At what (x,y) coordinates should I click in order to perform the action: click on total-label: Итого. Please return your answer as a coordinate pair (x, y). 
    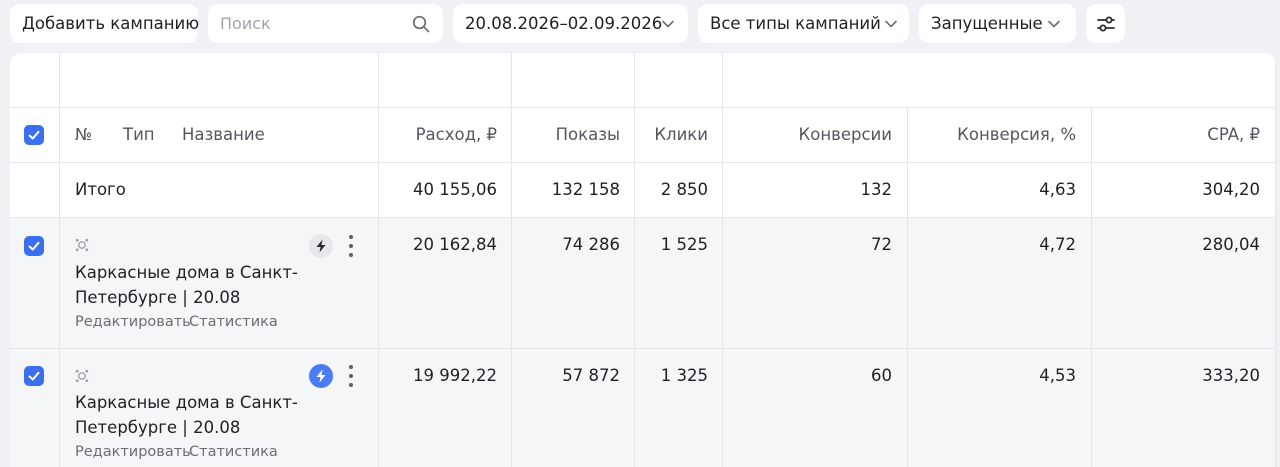
    Looking at the image, I should click on (100, 189).